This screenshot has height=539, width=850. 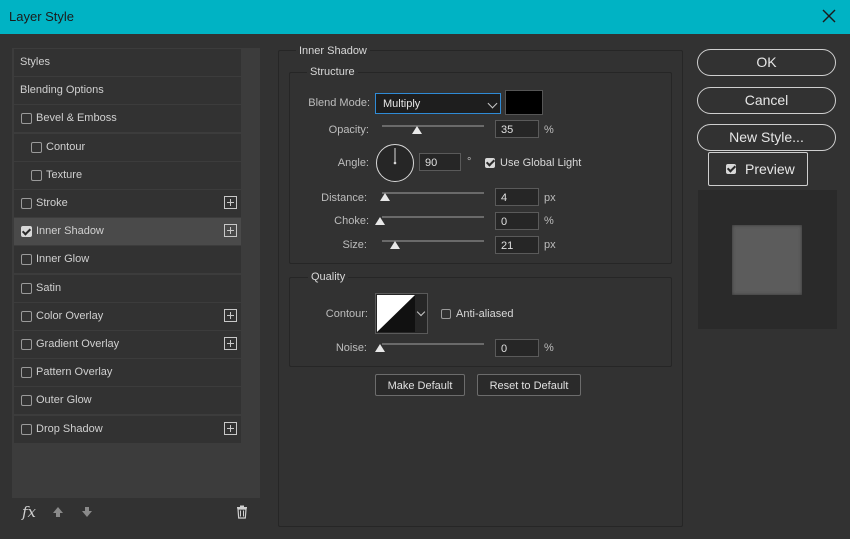 I want to click on reset-to-default-button: Reset to Default, so click(x=529, y=385).